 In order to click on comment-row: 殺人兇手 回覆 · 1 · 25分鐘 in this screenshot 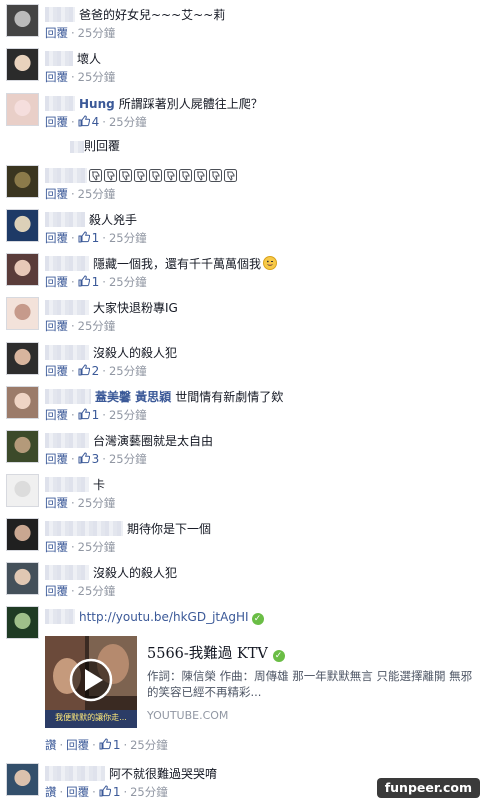, I will do `click(244, 229)`.